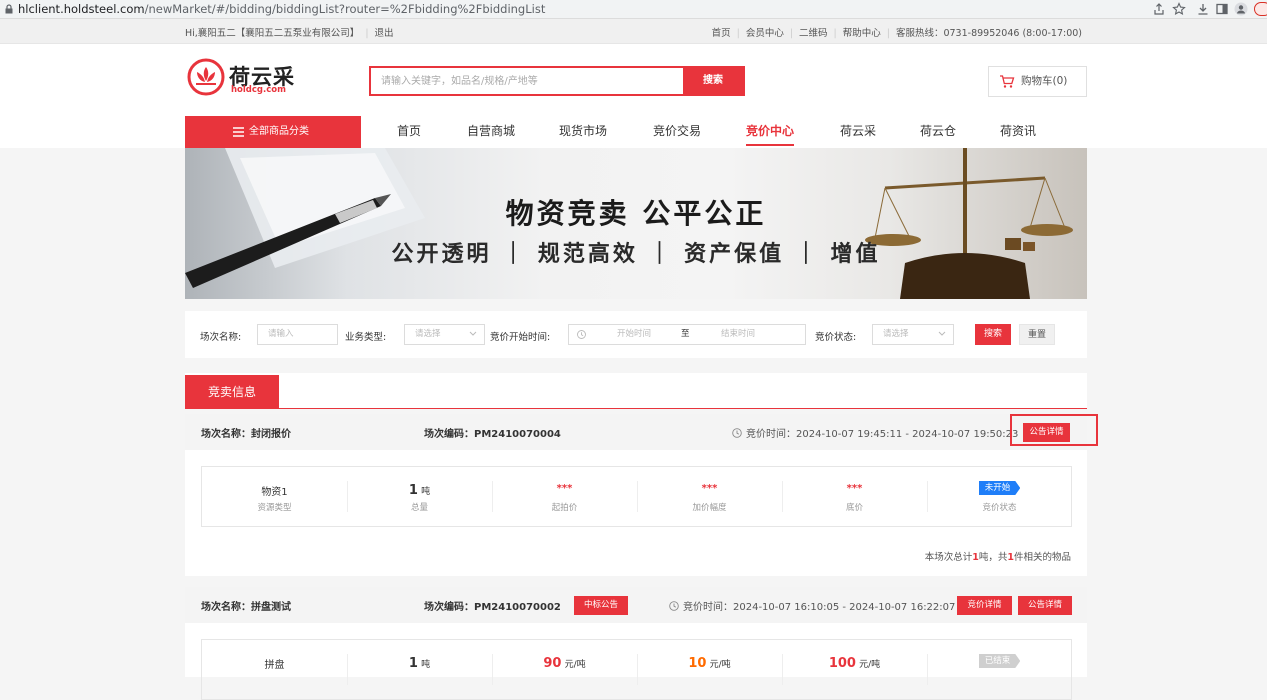 This screenshot has height=700, width=1267. I want to click on nav-bidding-trade: 竞价交易, so click(677, 130).